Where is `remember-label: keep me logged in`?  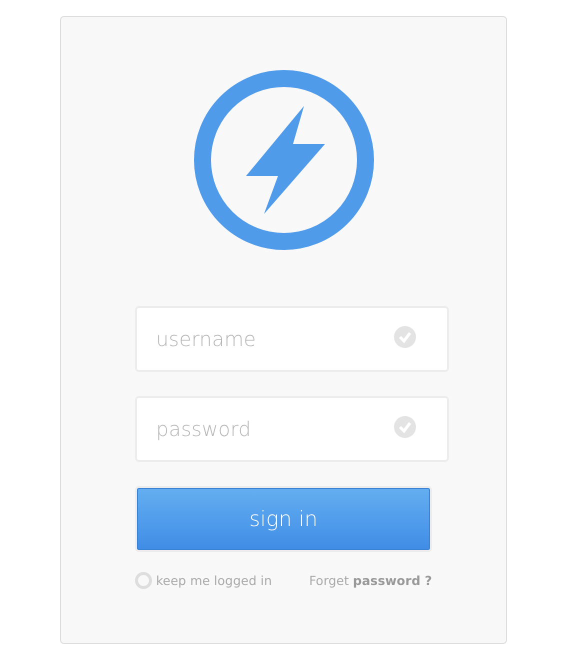
remember-label: keep me logged in is located at coordinates (214, 580).